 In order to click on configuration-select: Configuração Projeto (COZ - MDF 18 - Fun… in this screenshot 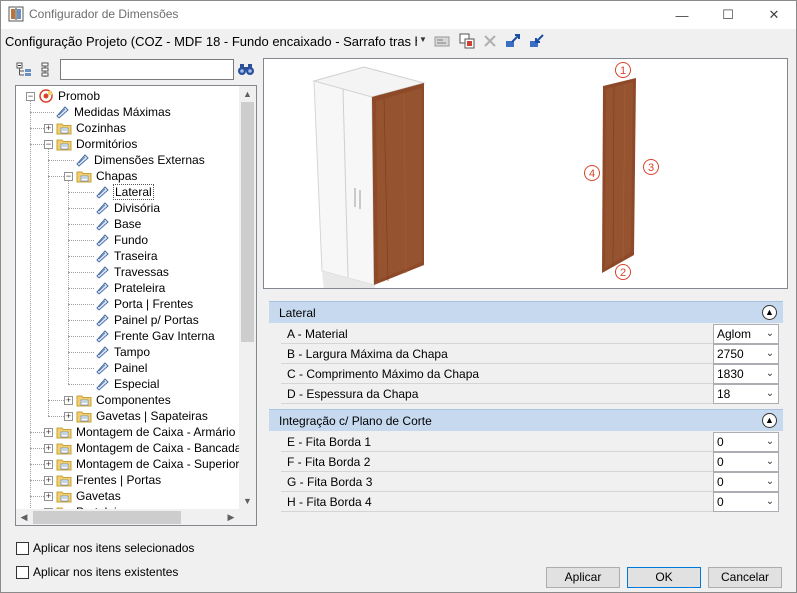, I will do `click(211, 41)`.